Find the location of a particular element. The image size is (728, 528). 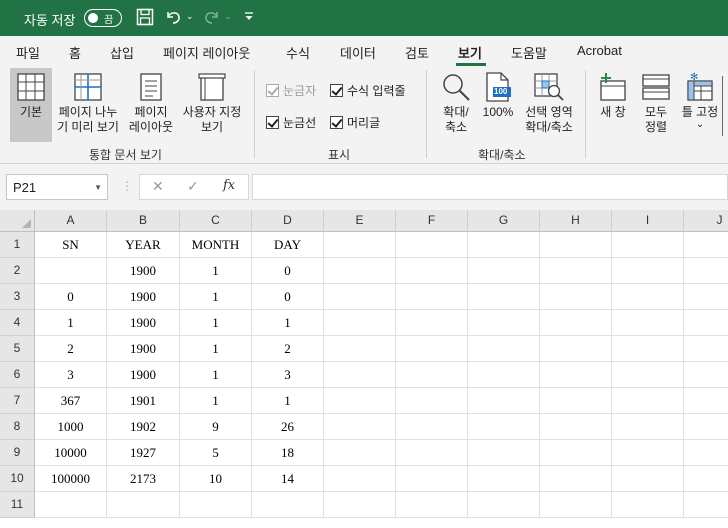

cell-d3: 0 is located at coordinates (288, 297).